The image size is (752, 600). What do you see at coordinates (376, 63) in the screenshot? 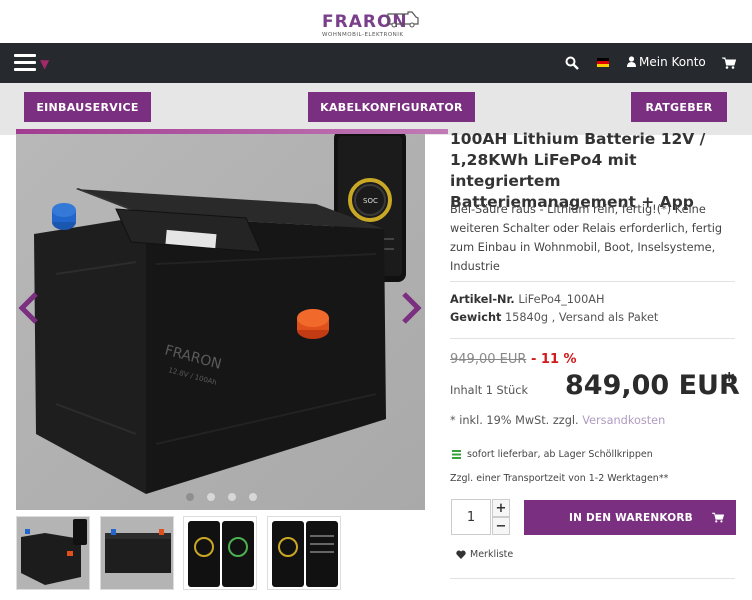
I see `main-navigation: ▼ Mein Konto` at bounding box center [376, 63].